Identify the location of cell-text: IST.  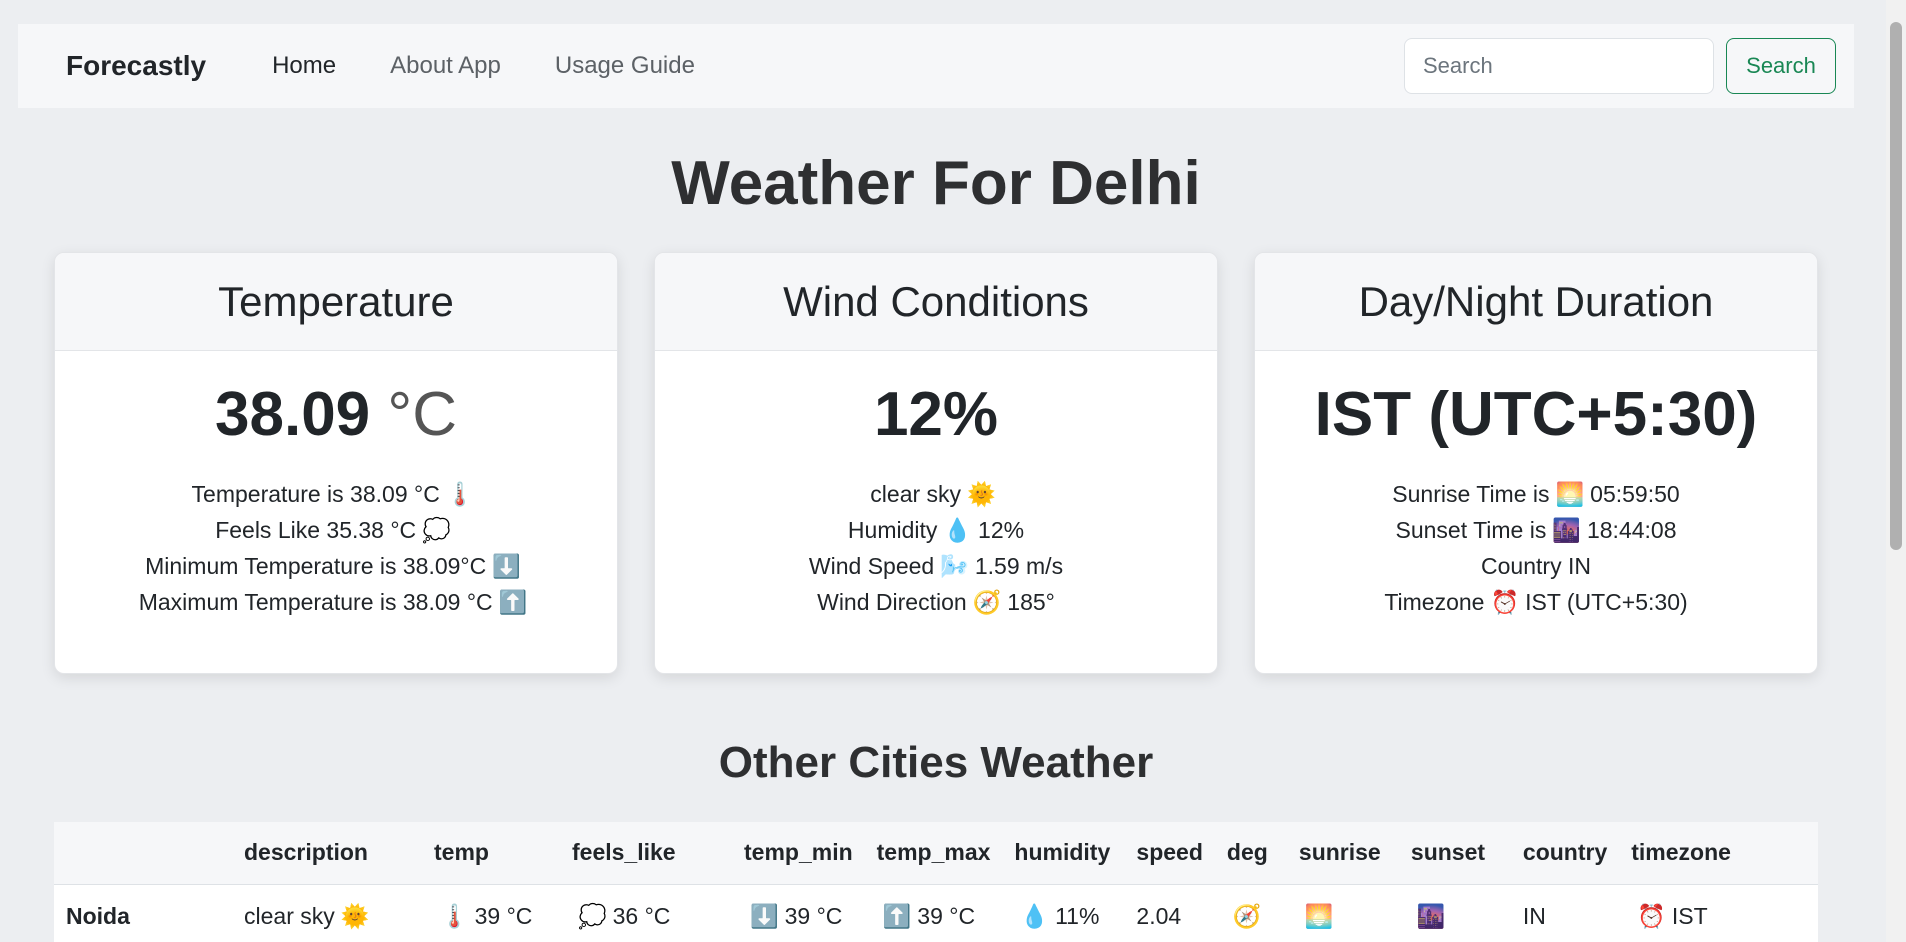
(1689, 915).